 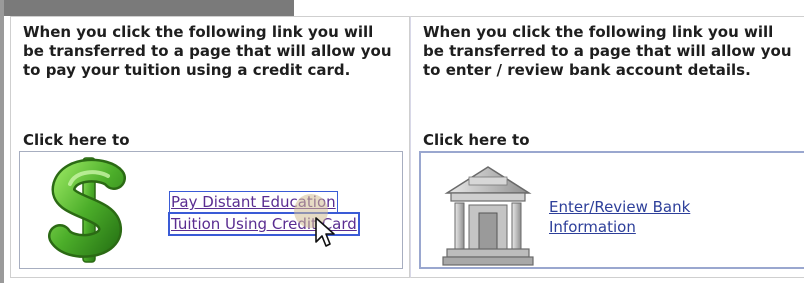 What do you see at coordinates (147, 8) in the screenshot?
I see `window-top-bar` at bounding box center [147, 8].